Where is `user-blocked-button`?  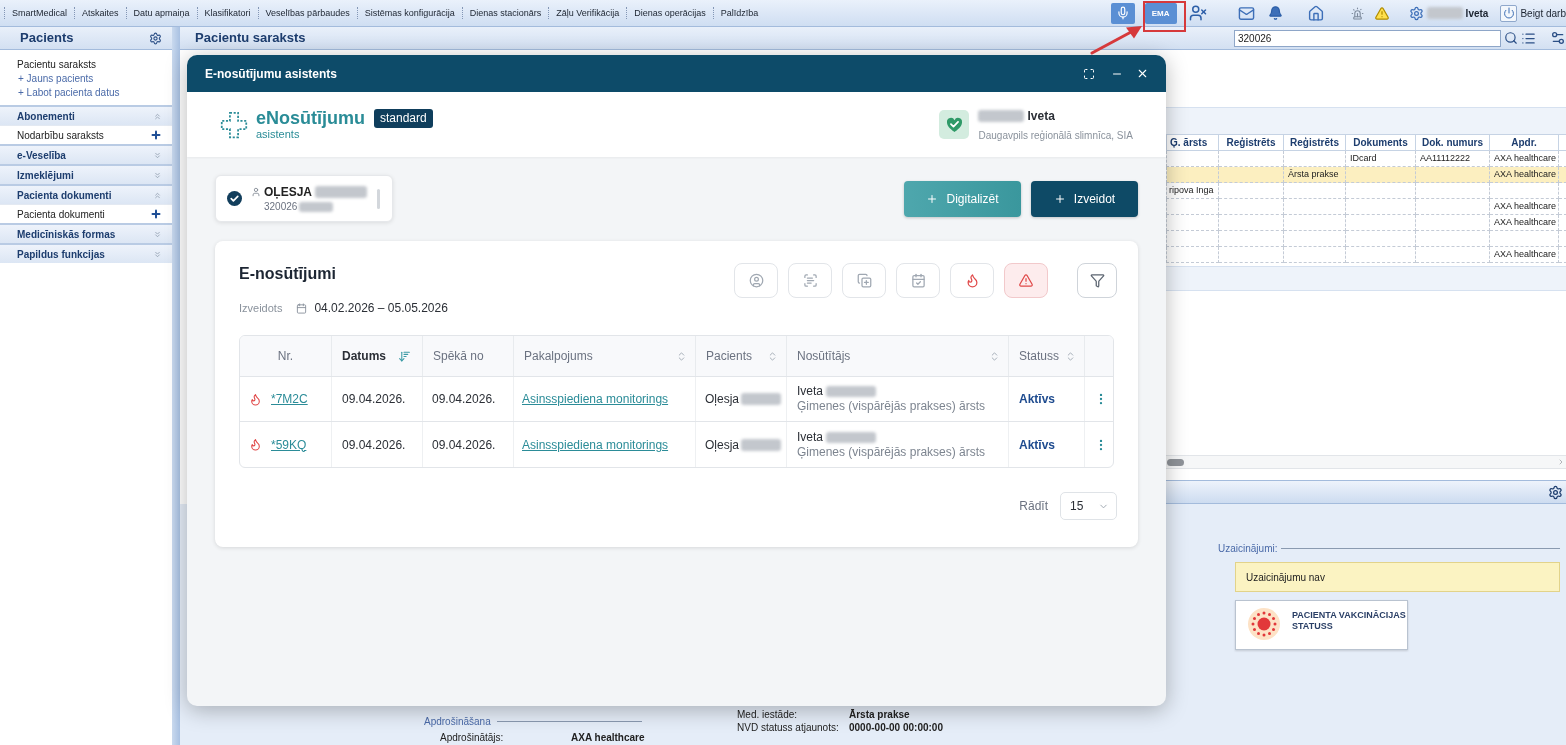 user-blocked-button is located at coordinates (1197, 13).